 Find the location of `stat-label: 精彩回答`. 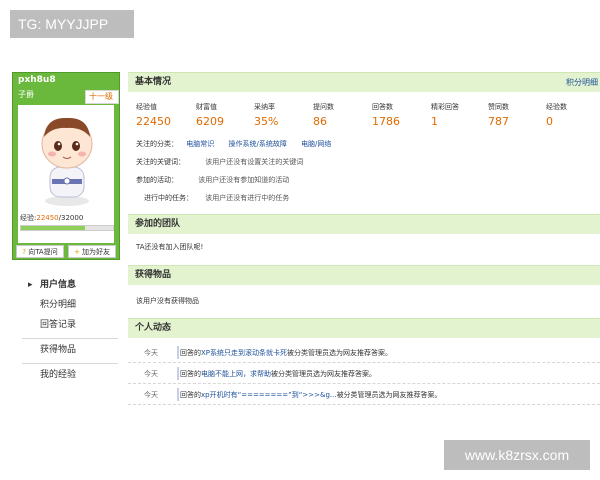

stat-label: 精彩回答 is located at coordinates (445, 107).